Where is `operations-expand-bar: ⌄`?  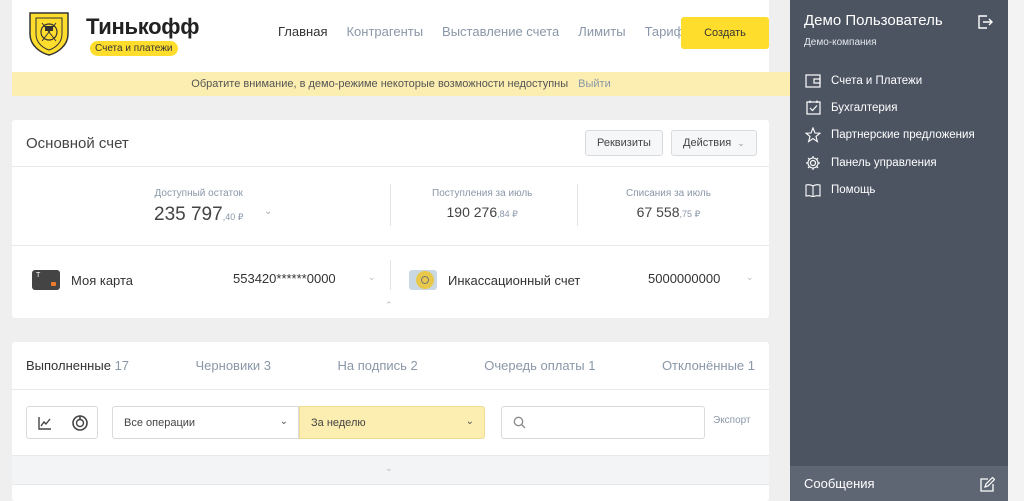
operations-expand-bar: ⌄ is located at coordinates (390, 470).